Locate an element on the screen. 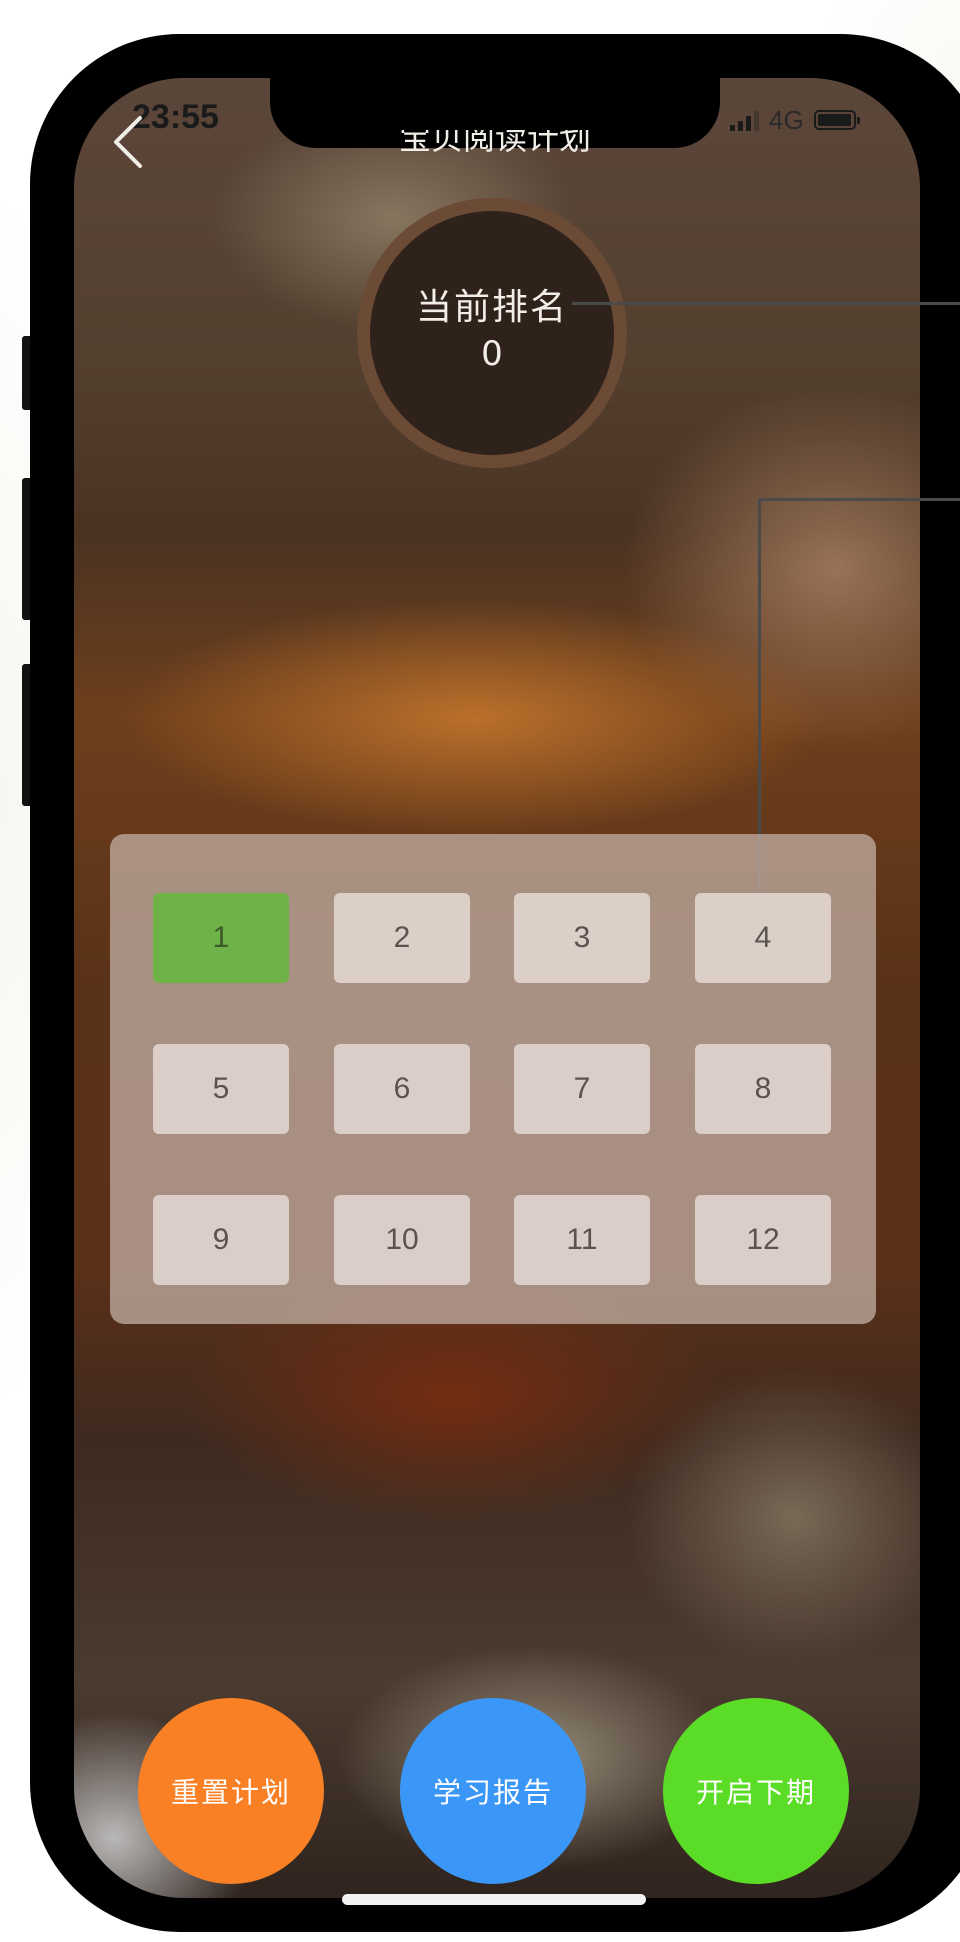 The height and width of the screenshot is (1942, 960). plan-cell-12: 12 is located at coordinates (763, 1240).